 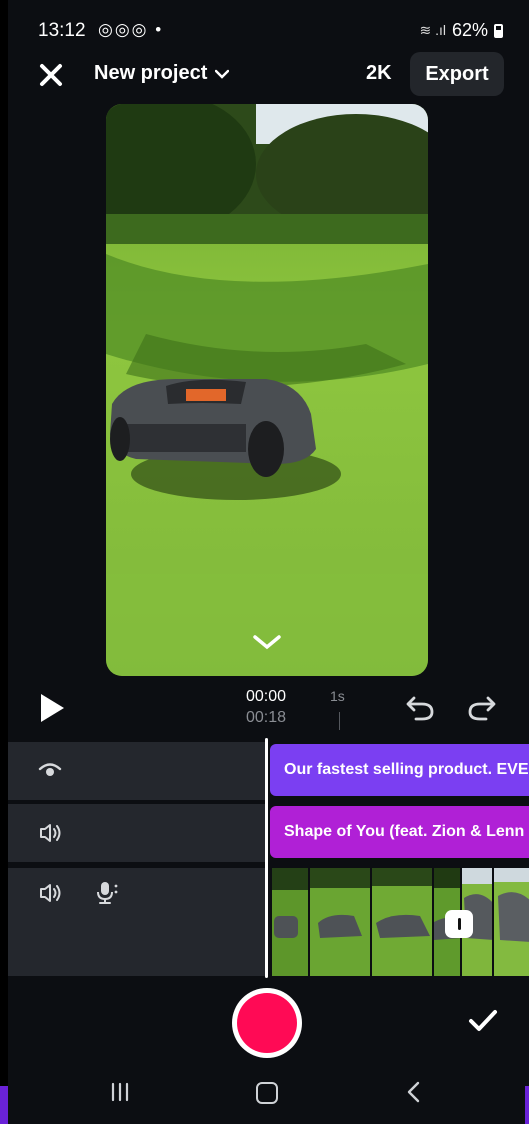 I want to click on battery-level: 62%, so click(x=469, y=30).